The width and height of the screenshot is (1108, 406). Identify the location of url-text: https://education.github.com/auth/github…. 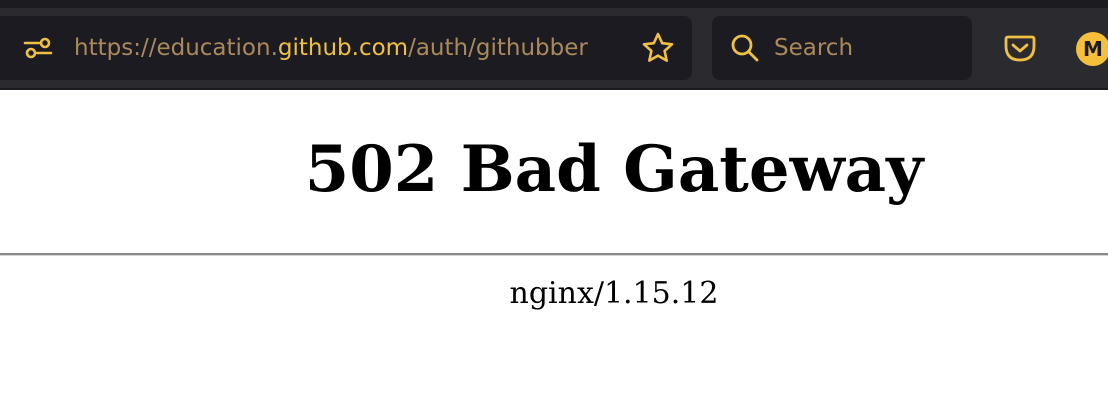
(331, 48).